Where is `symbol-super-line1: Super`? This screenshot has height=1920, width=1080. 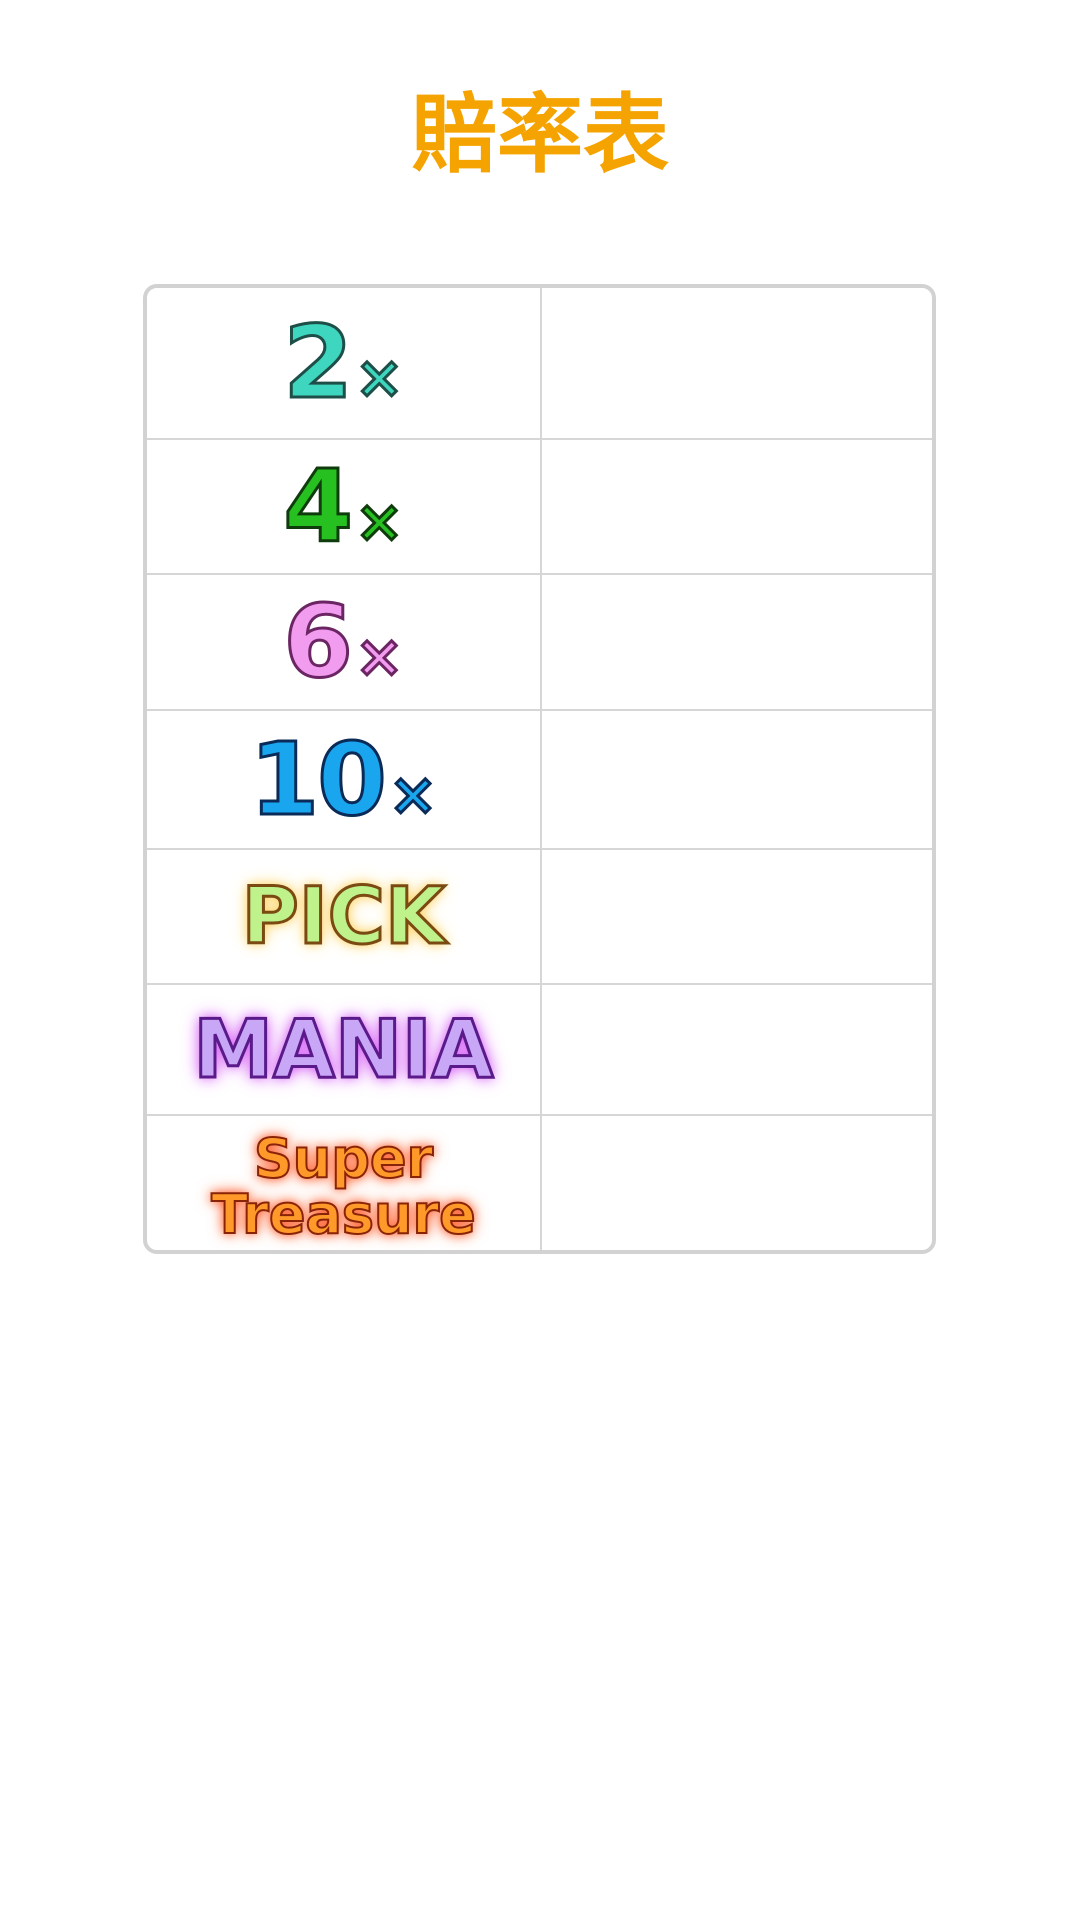
symbol-super-line1: Super is located at coordinates (343, 1158).